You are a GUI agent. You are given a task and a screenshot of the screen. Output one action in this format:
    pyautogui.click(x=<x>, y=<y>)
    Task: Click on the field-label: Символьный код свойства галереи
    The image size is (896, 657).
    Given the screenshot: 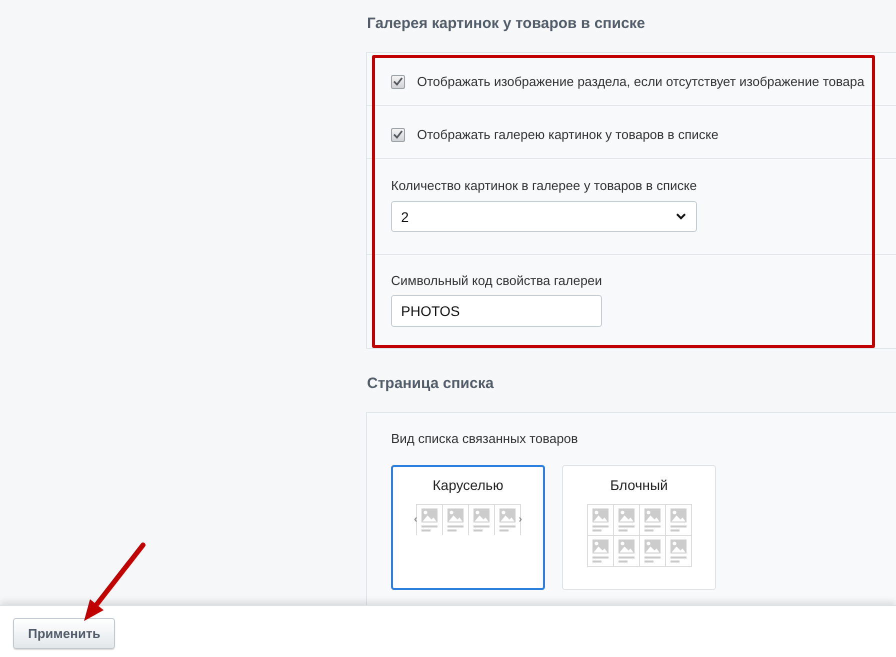 What is the action you would take?
    pyautogui.click(x=496, y=281)
    